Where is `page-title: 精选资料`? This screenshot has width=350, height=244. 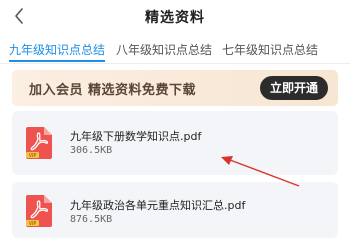 page-title: 精选资料 is located at coordinates (175, 18).